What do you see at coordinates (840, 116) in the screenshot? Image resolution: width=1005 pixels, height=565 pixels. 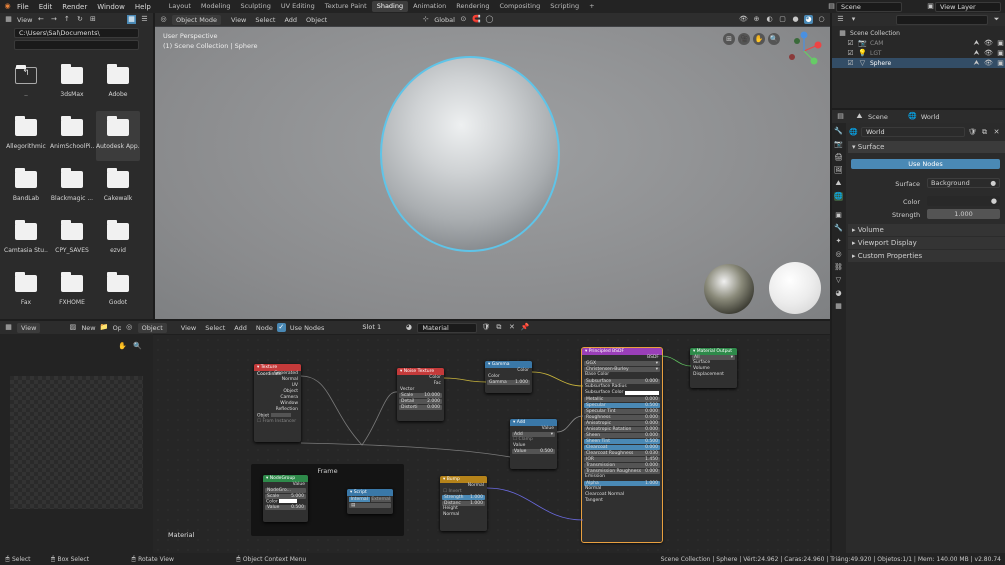 I see `editor-type-icon: ▤` at bounding box center [840, 116].